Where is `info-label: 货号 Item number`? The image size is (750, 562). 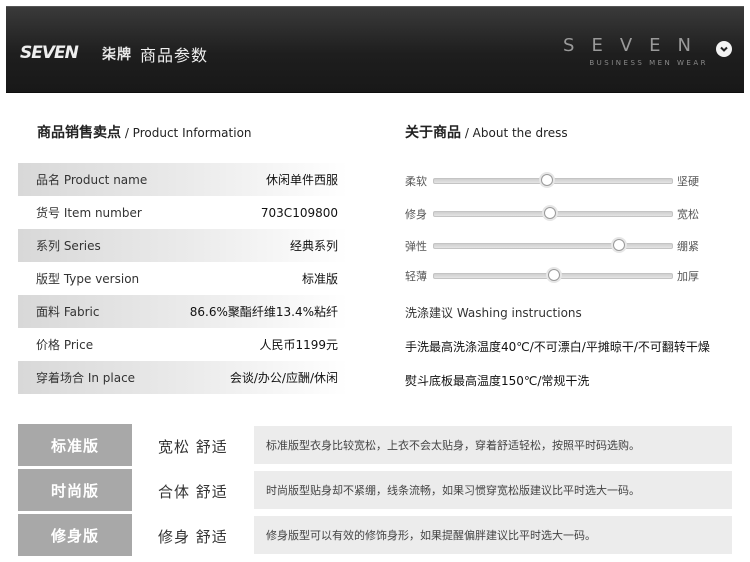 info-label: 货号 Item number is located at coordinates (89, 213).